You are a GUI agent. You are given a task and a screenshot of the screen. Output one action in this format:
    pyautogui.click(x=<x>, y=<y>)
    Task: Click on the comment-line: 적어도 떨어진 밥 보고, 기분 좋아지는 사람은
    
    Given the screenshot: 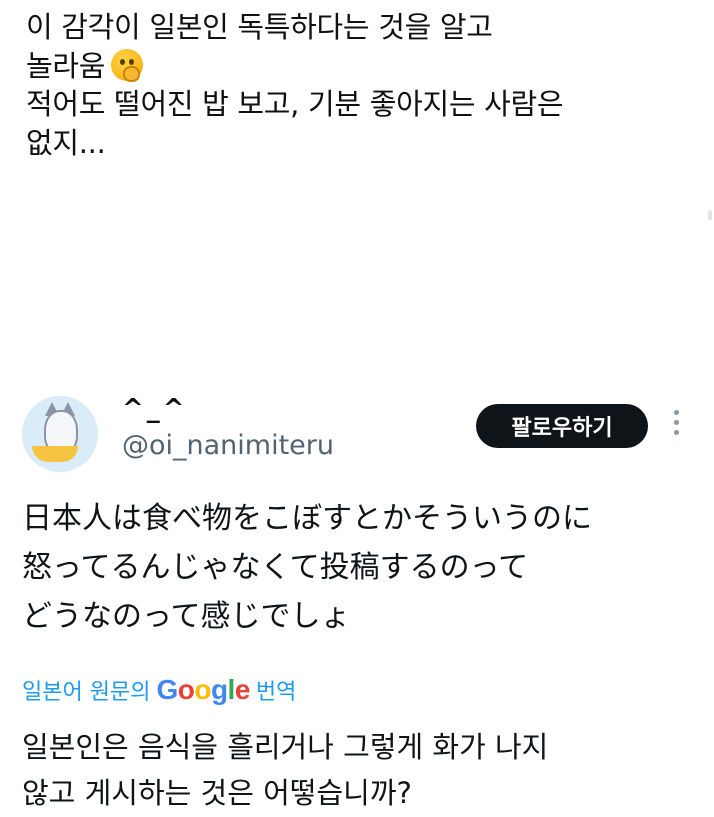 What is the action you would take?
    pyautogui.click(x=295, y=104)
    